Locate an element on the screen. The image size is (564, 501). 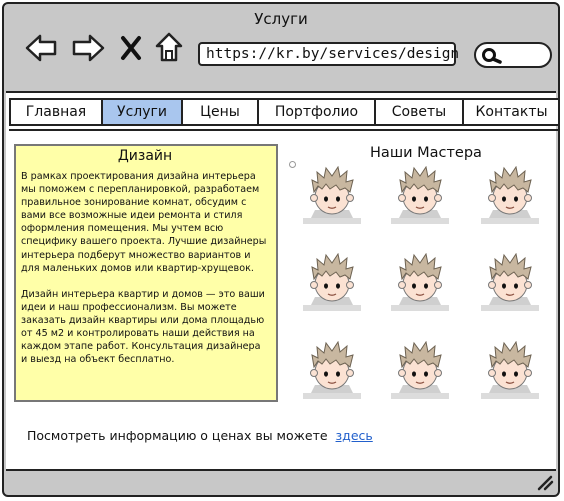
prices-link: здесь is located at coordinates (354, 435).